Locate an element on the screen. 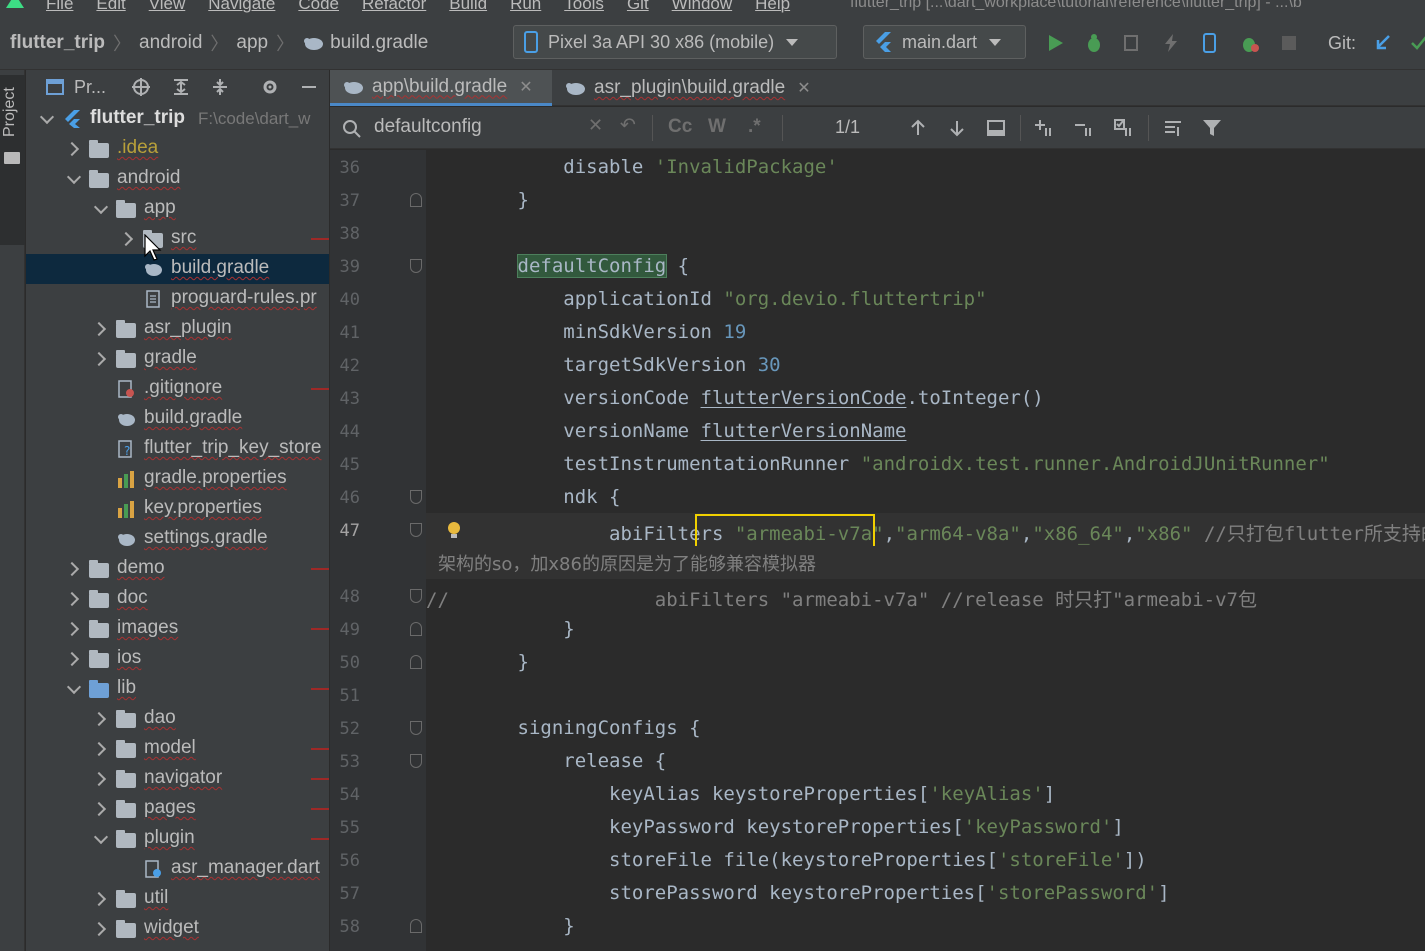  tree-item: model is located at coordinates (177, 749).